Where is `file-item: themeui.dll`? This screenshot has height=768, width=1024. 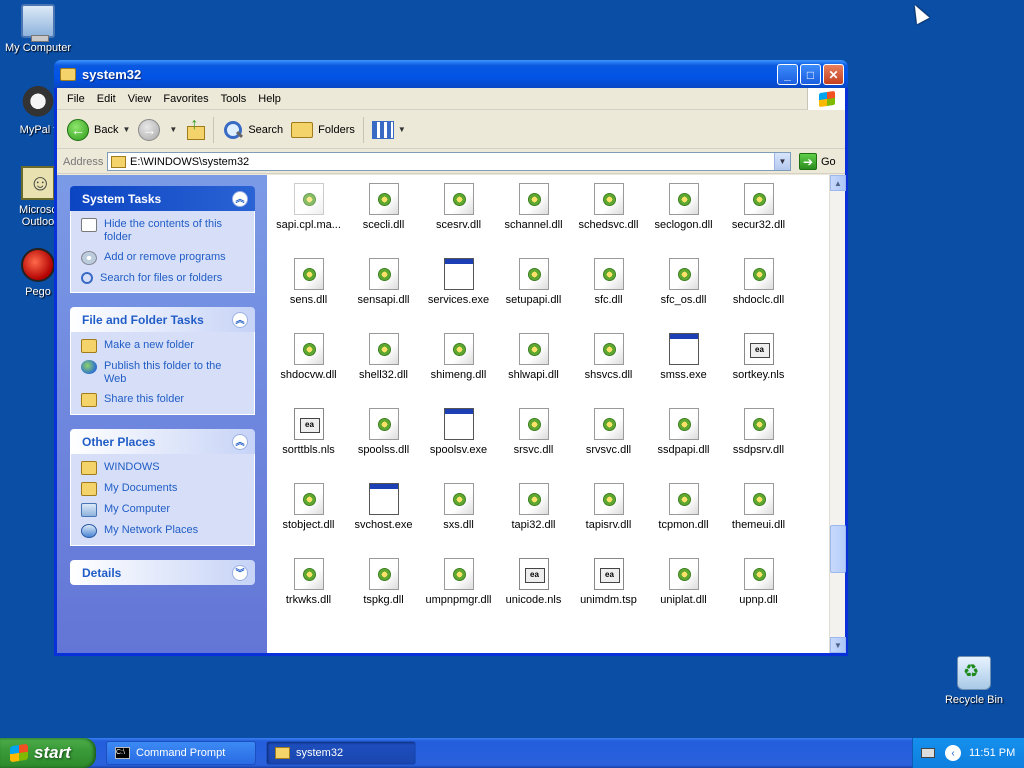
file-item: themeui.dll is located at coordinates (758, 512).